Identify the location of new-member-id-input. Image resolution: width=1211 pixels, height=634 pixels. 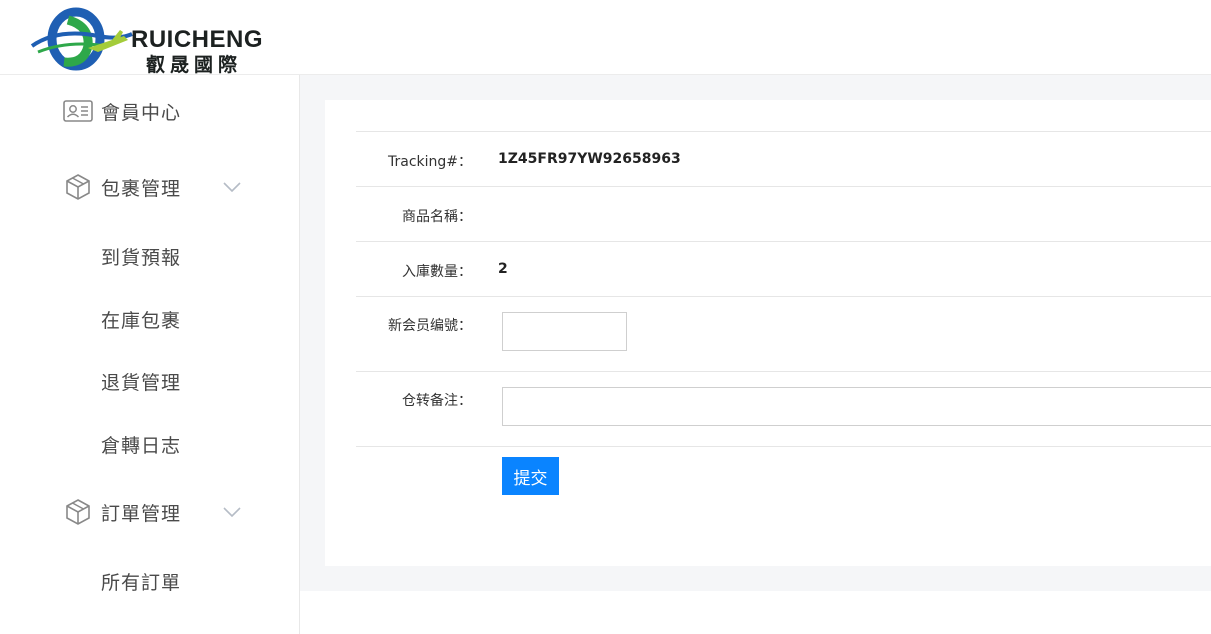
(564, 331).